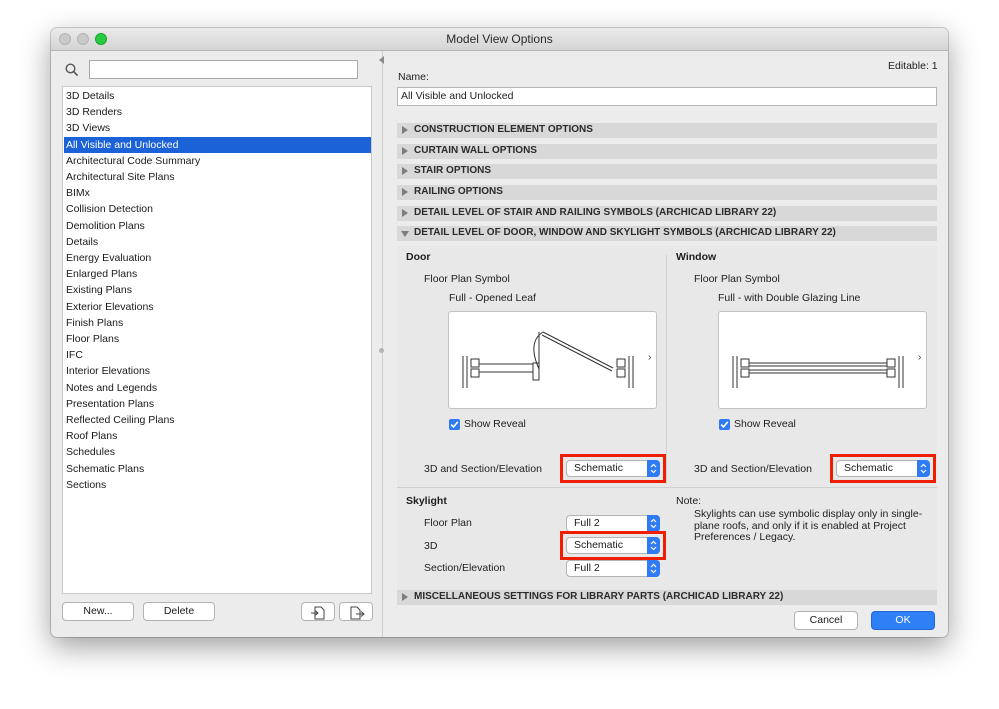  I want to click on splitter-handle, so click(381, 350).